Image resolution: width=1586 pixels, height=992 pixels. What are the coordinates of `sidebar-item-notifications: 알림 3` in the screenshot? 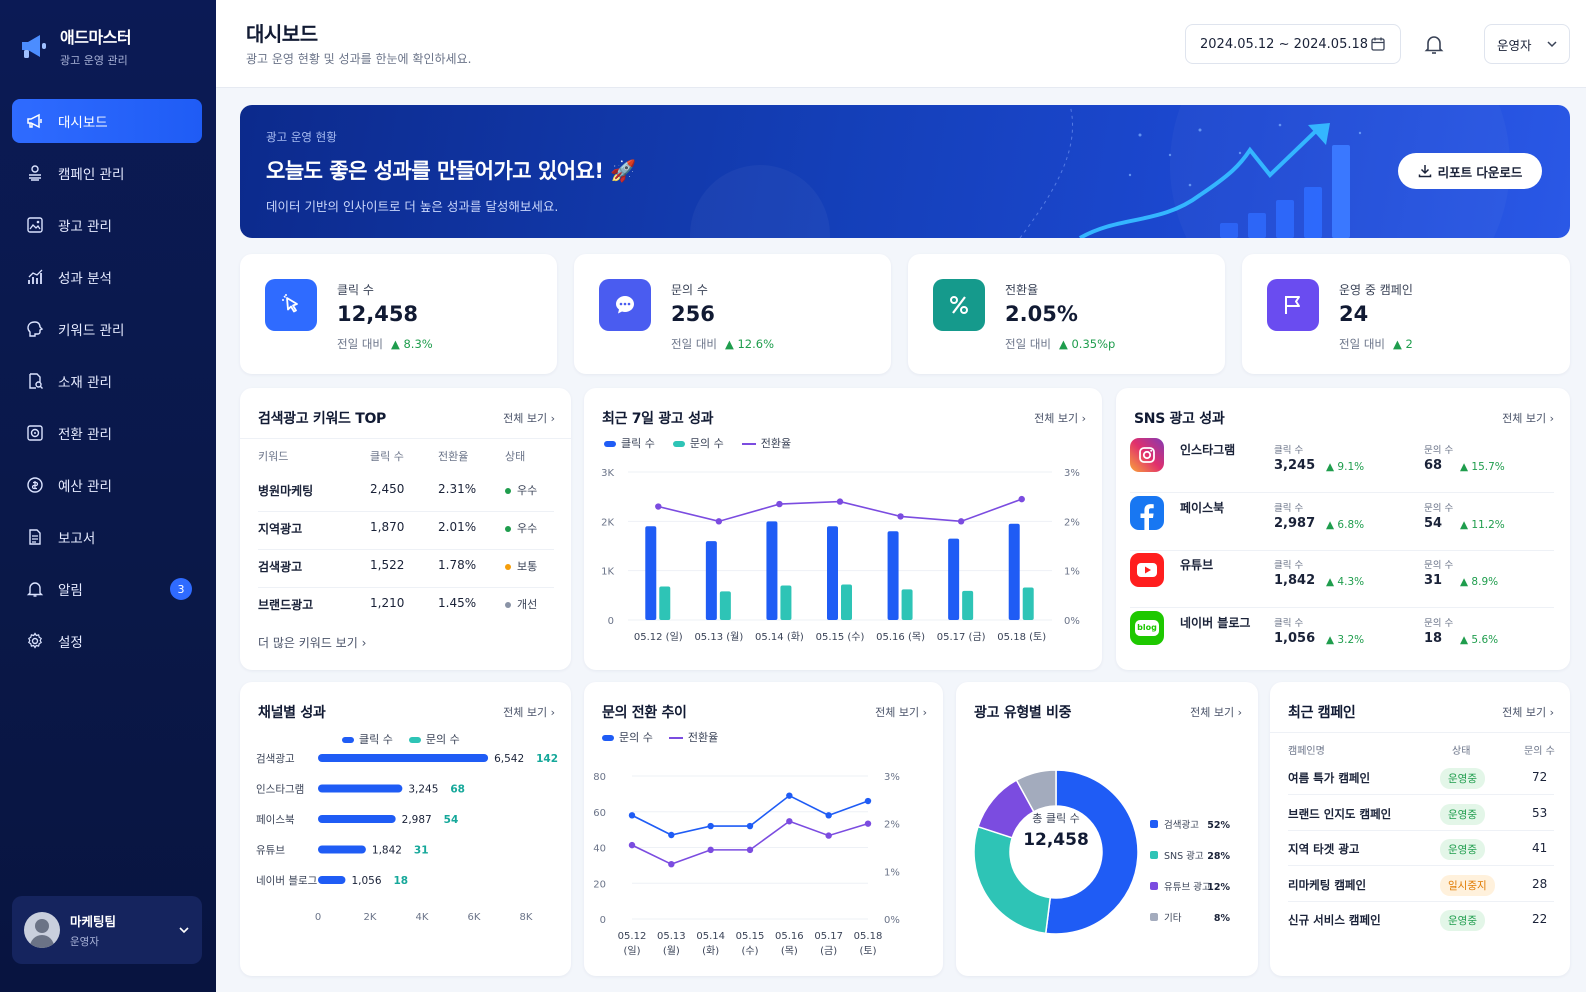 It's located at (107, 589).